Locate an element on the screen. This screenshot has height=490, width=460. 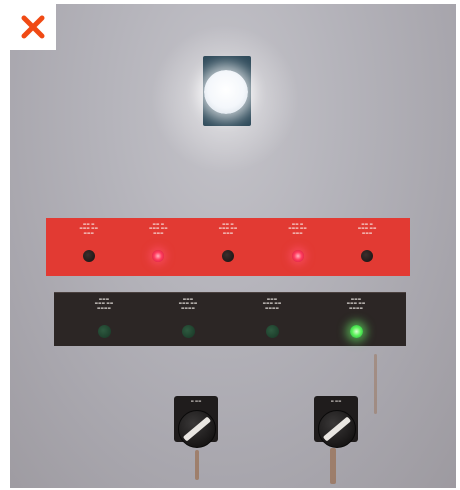
red-indicator-1: ▬▬ ▬ ▬▬▬ ▬▬ ▬▬▬ is located at coordinates (89, 242).